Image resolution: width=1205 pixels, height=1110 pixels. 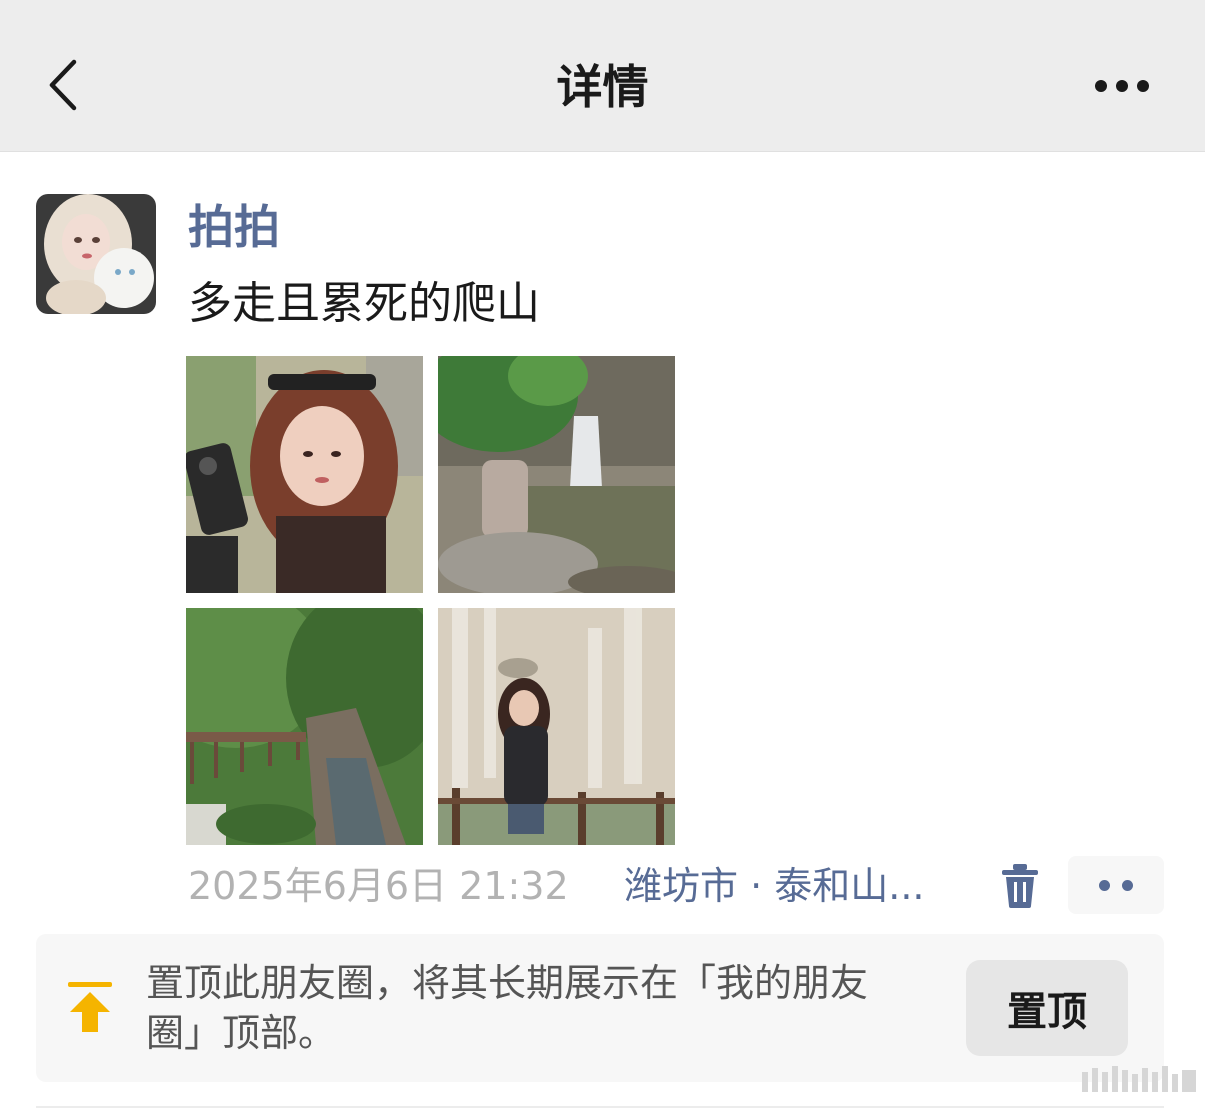 What do you see at coordinates (556, 474) in the screenshot?
I see `post-photo-waterfall` at bounding box center [556, 474].